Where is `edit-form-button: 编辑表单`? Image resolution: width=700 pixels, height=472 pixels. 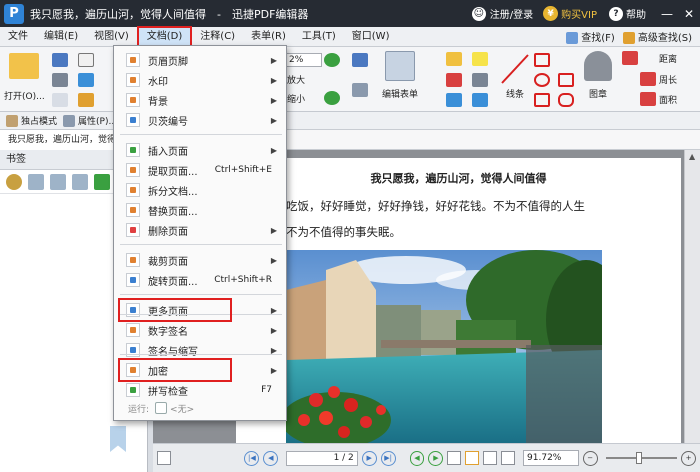
edit-form-button: 编辑表单 is located at coordinates (400, 75).